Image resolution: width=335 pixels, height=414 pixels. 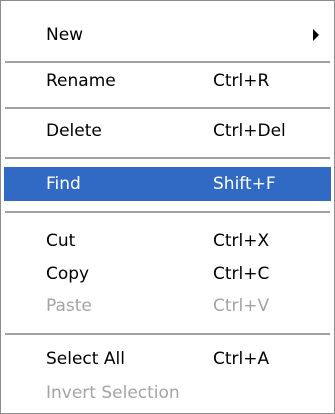 I want to click on menu-item-shortcut: Ctrl+X, so click(x=241, y=241).